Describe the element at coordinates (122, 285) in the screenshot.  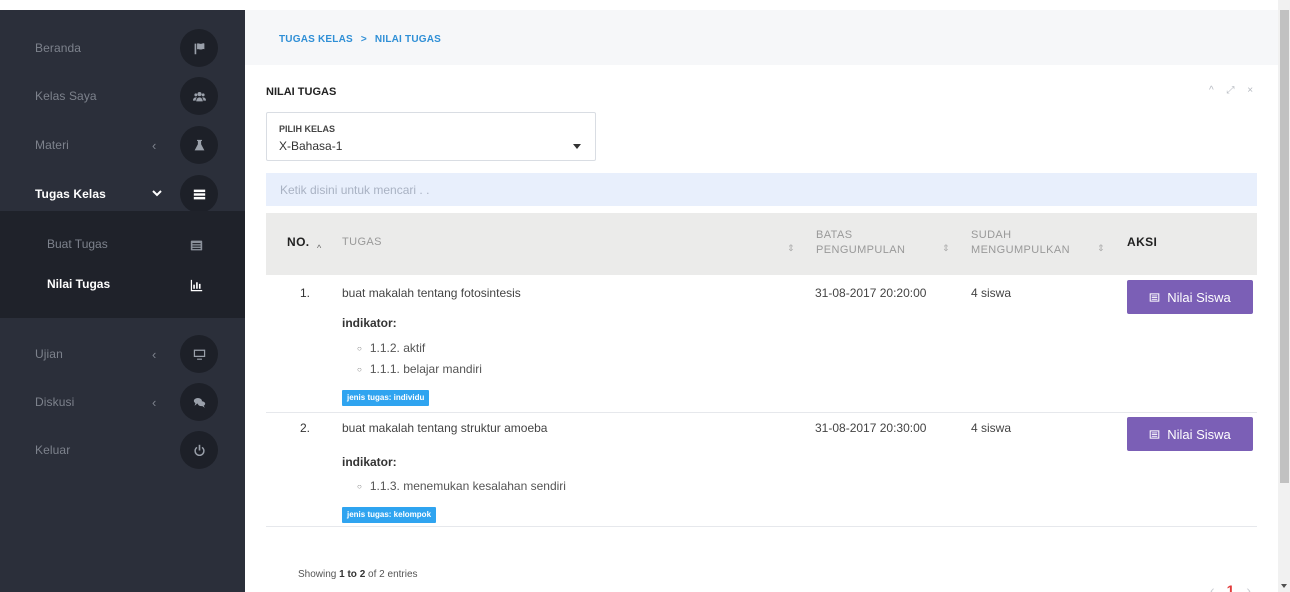
I see `submenu-item-nilai-tugas: Nilai Tugas` at that location.